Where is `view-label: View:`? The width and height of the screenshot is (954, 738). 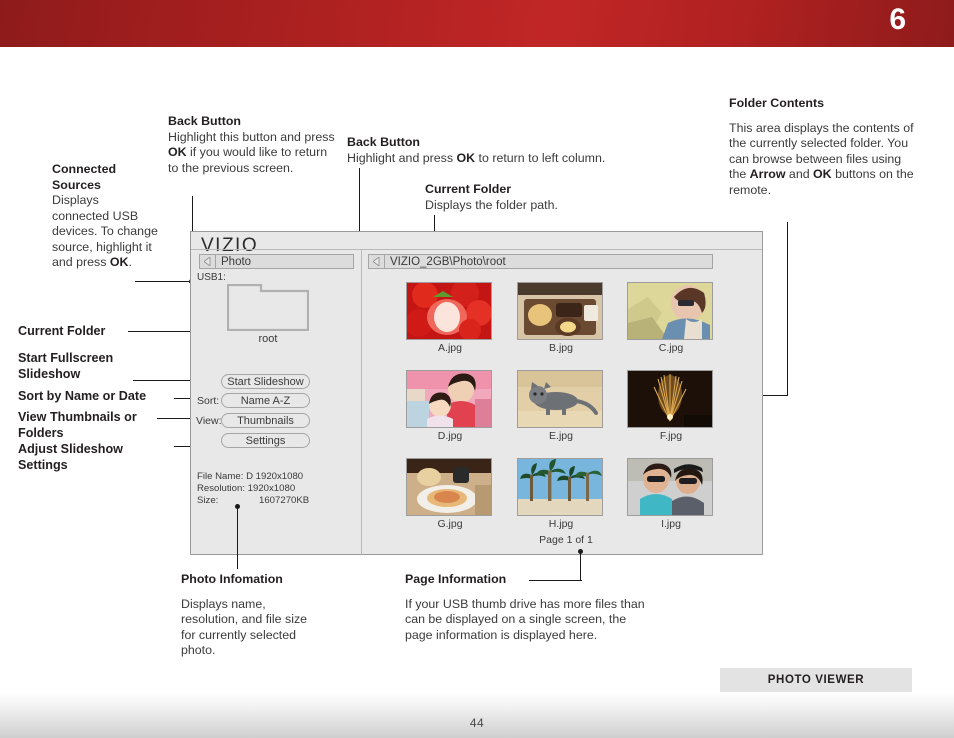 view-label: View: is located at coordinates (209, 421).